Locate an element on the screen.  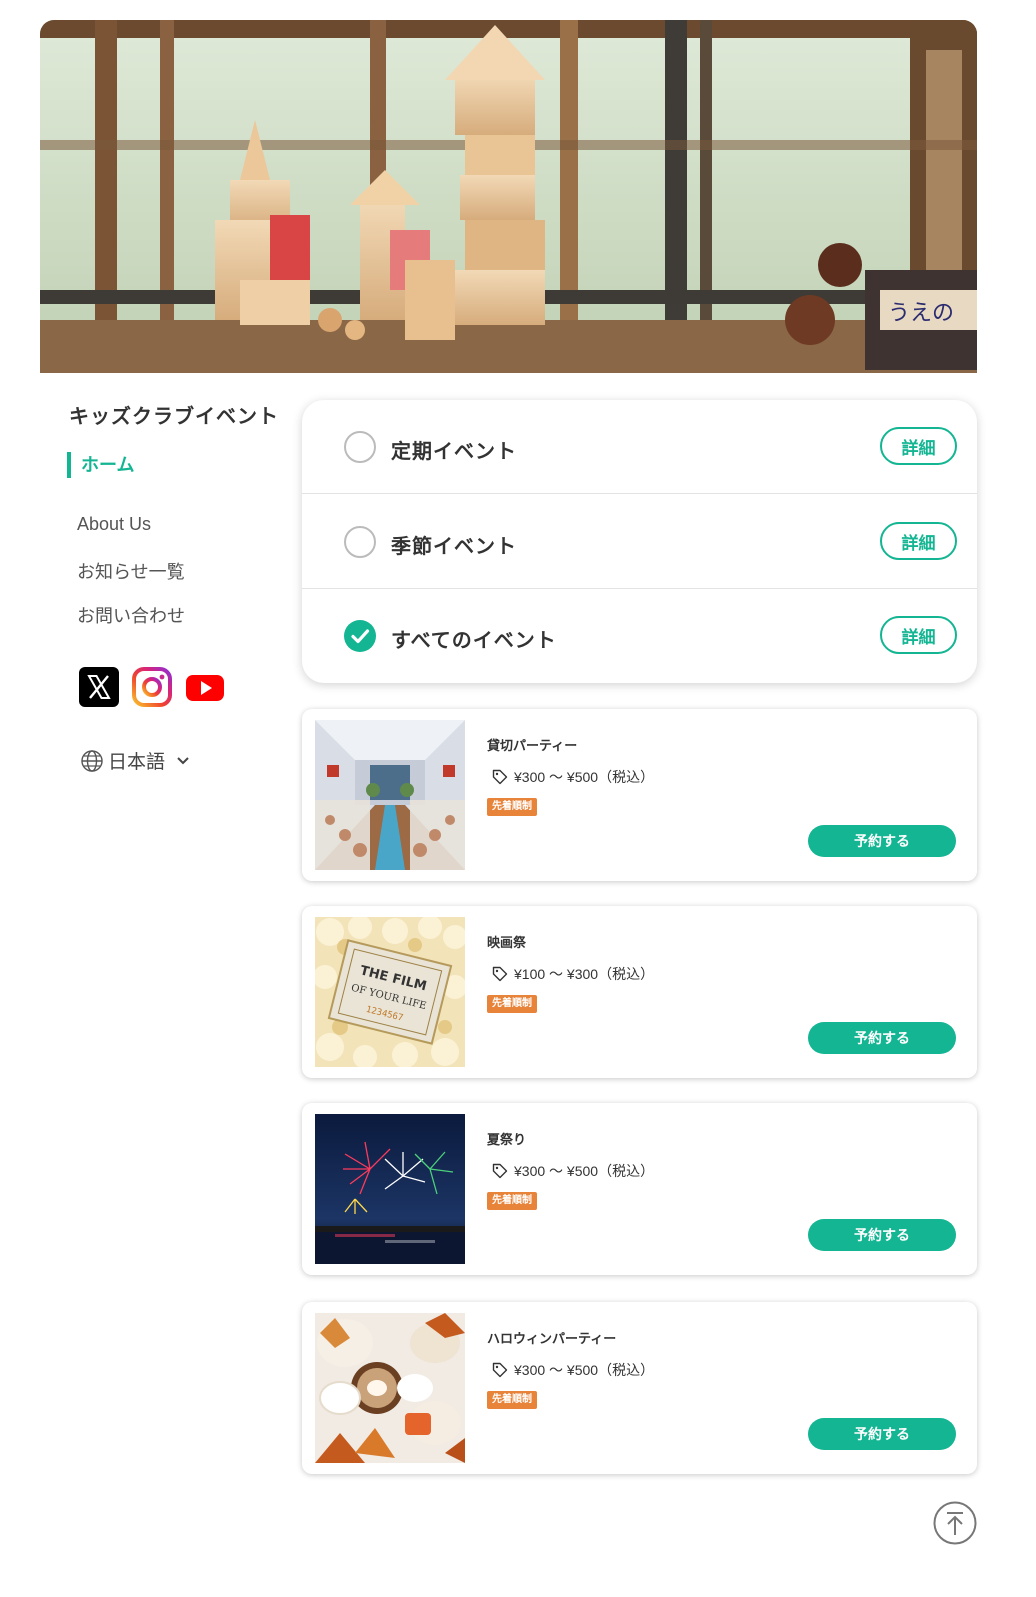
check-icon is located at coordinates (360, 636).